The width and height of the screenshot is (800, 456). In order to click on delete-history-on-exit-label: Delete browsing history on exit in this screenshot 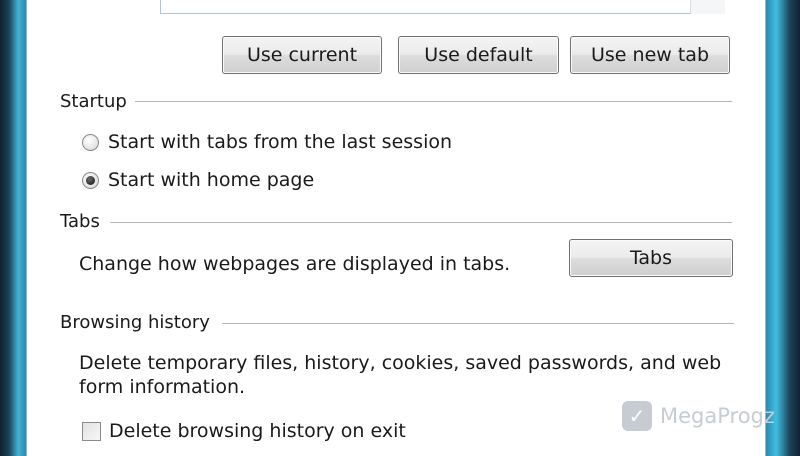, I will do `click(257, 431)`.